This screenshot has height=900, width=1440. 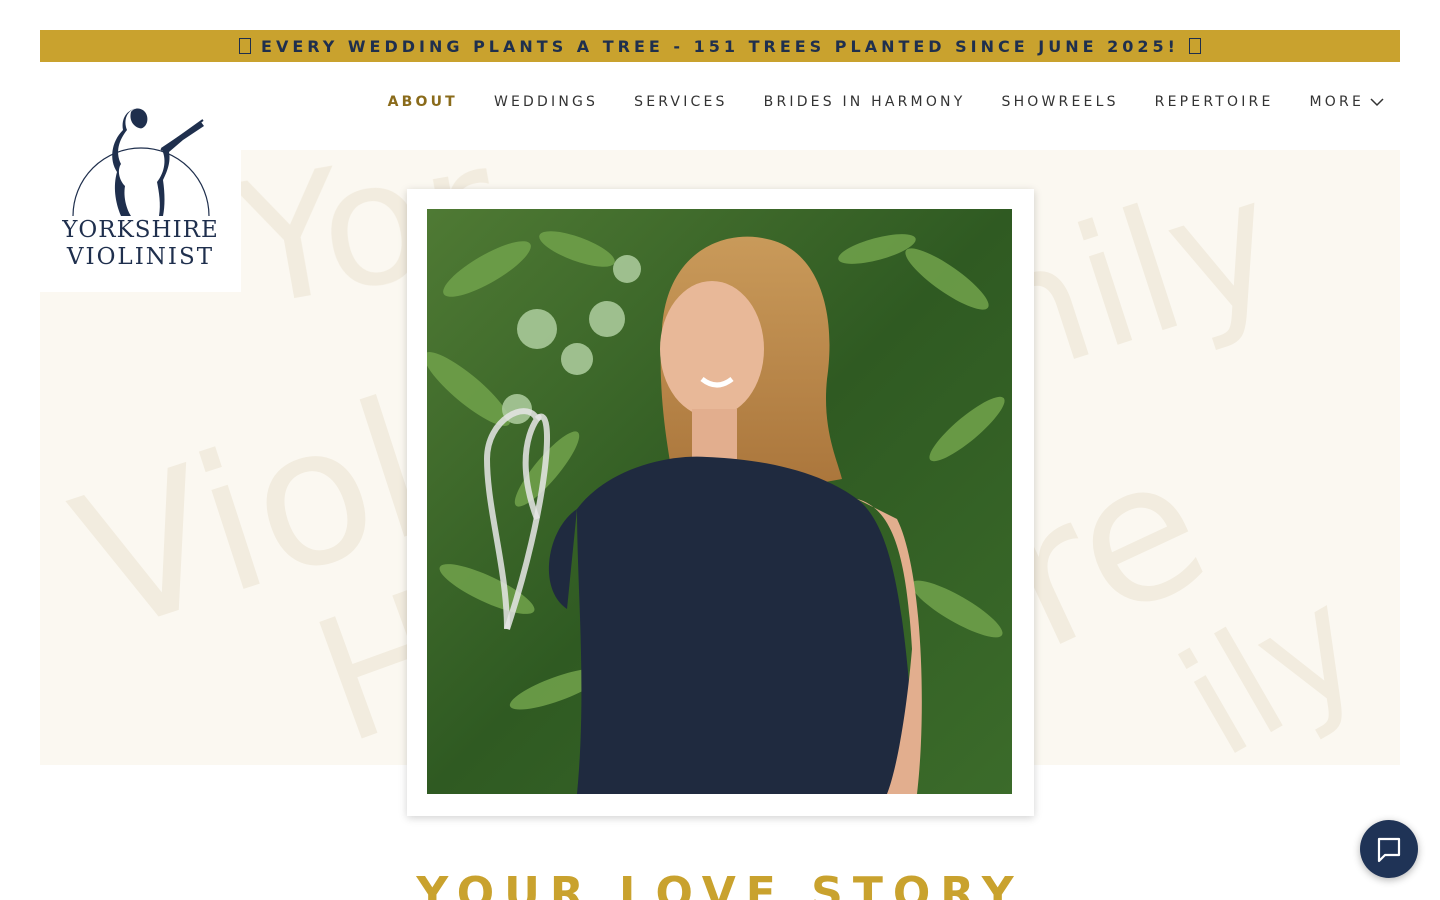 What do you see at coordinates (1377, 102) in the screenshot?
I see `chevron-down-icon` at bounding box center [1377, 102].